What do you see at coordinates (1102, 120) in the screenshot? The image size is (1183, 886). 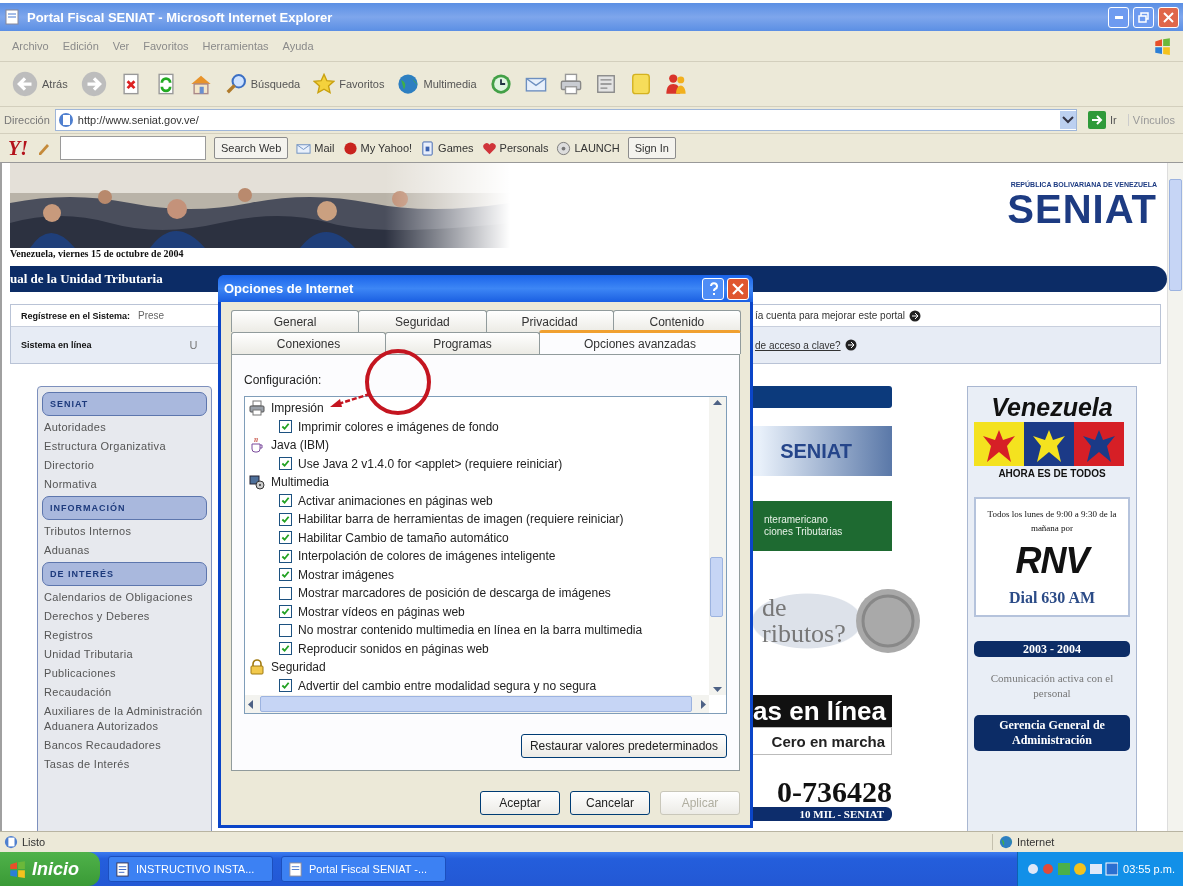 I see `go-button: Ir` at bounding box center [1102, 120].